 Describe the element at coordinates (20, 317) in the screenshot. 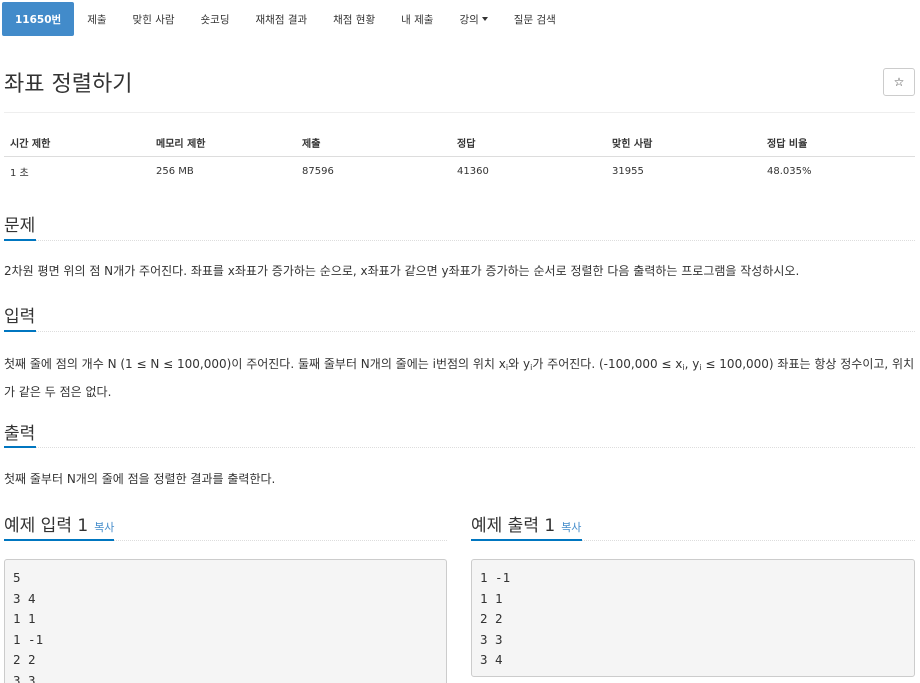

I see `input-heading: 입력` at that location.